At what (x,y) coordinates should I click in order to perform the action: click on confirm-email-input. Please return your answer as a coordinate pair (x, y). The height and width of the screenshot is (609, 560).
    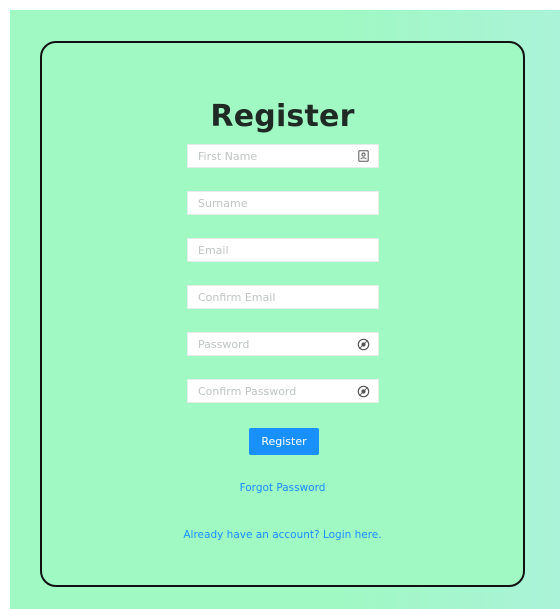
    Looking at the image, I should click on (284, 297).